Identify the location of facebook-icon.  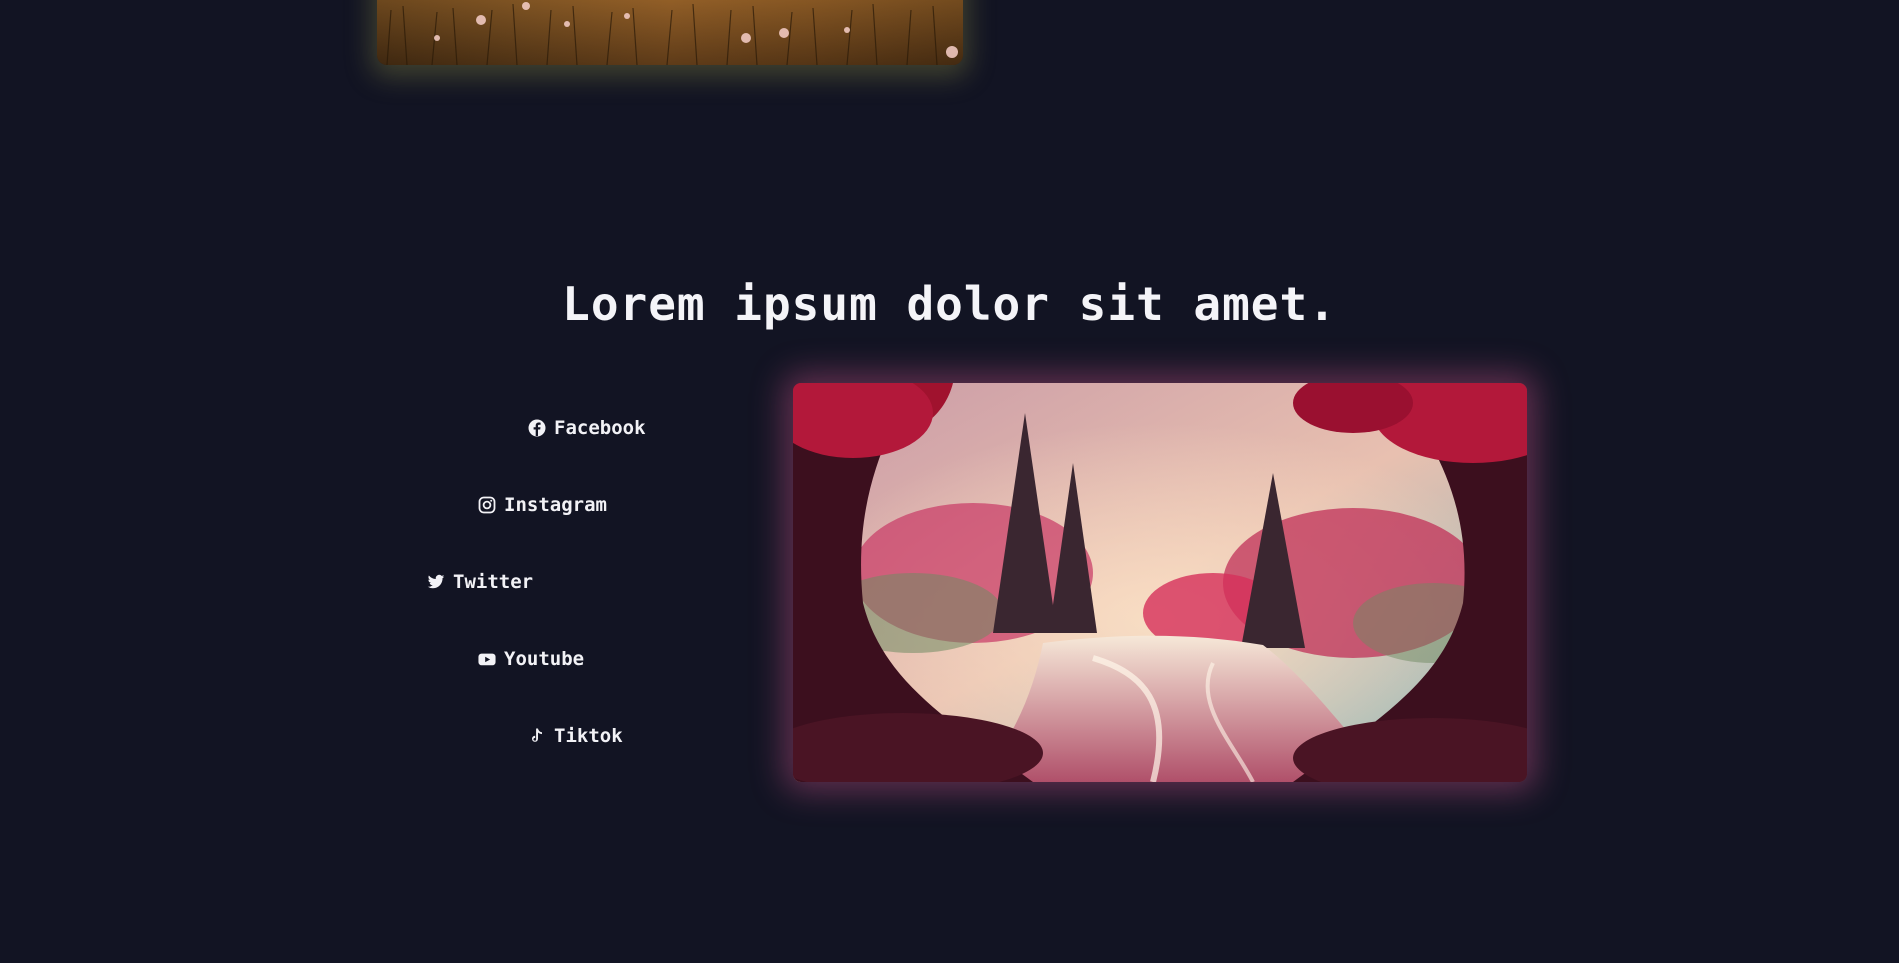
(537, 428).